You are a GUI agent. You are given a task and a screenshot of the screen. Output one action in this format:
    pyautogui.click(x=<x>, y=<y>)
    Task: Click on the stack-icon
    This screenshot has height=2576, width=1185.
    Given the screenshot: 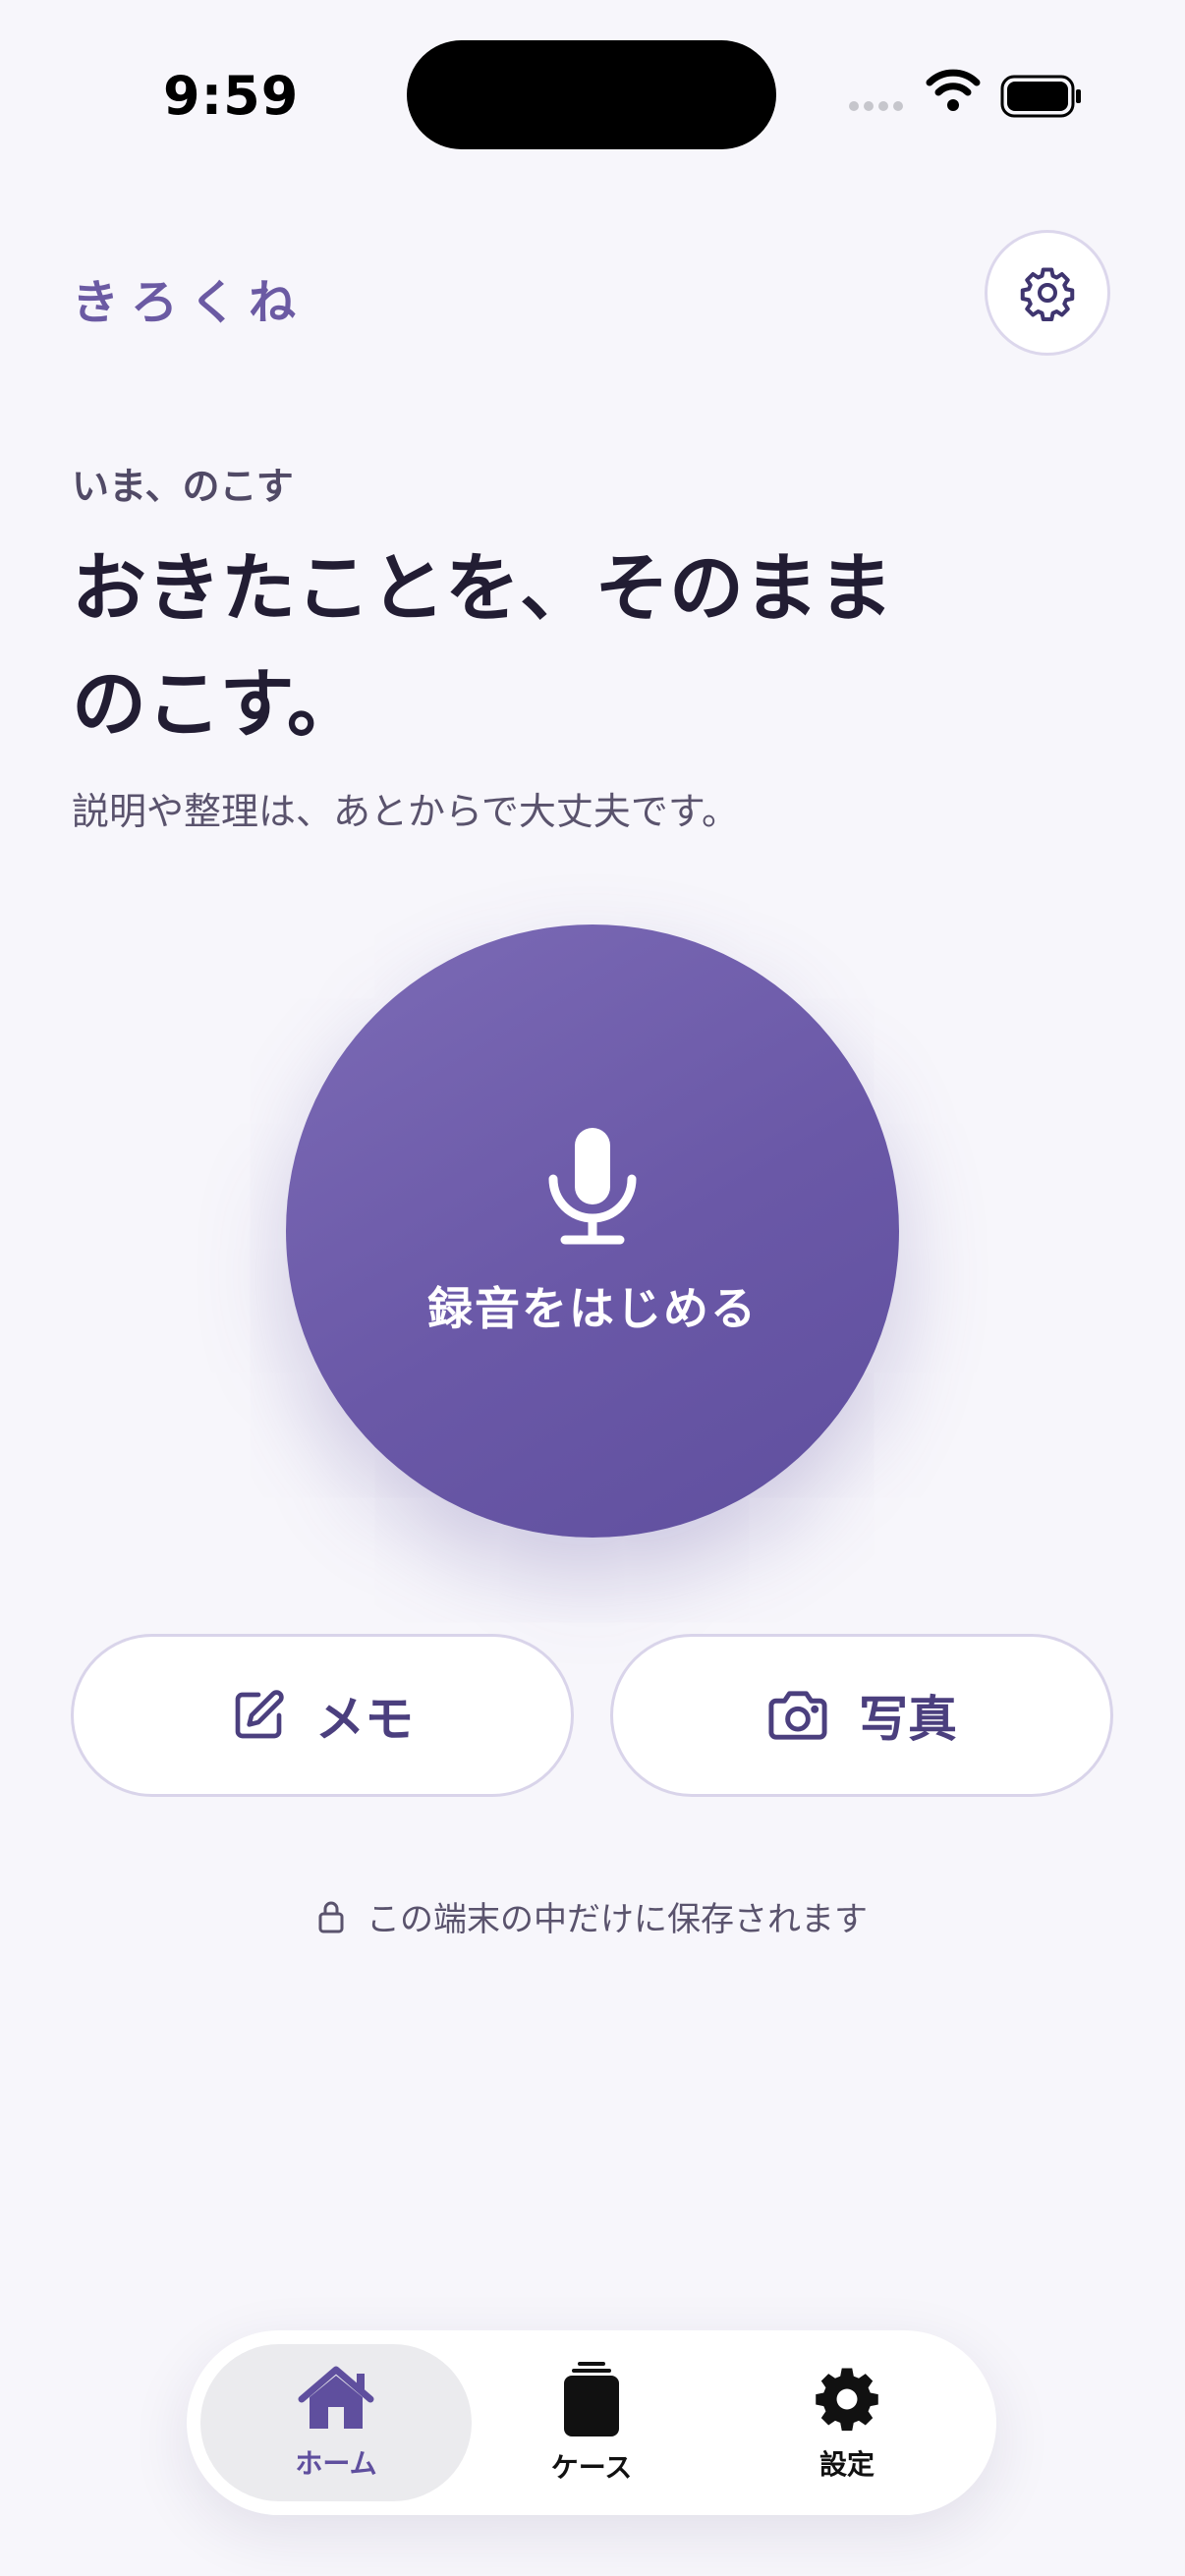 What is the action you would take?
    pyautogui.click(x=592, y=2399)
    